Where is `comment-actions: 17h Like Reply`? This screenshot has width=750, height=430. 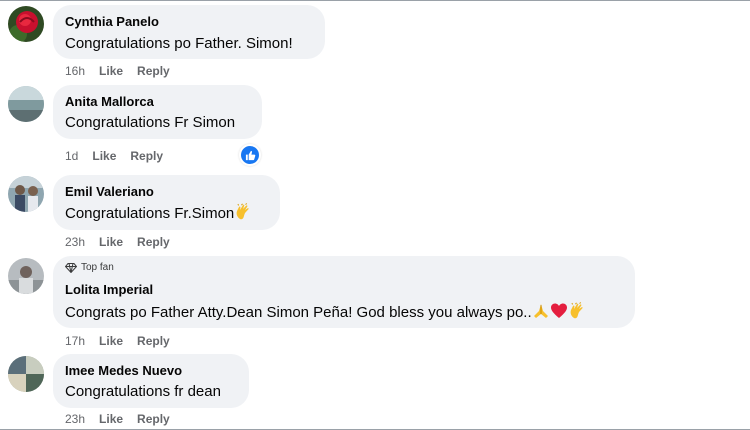
comment-actions: 17h Like Reply is located at coordinates (117, 341).